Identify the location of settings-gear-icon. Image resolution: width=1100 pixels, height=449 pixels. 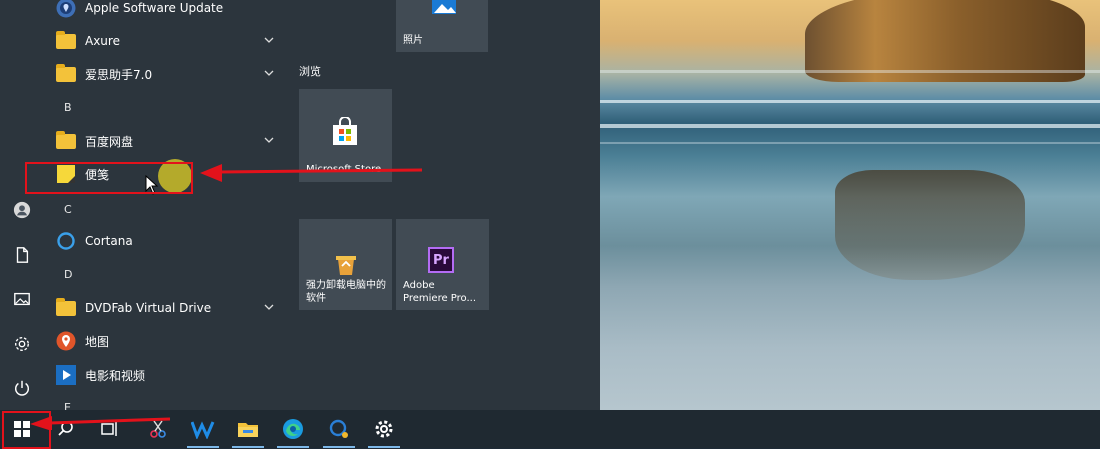
(22, 344).